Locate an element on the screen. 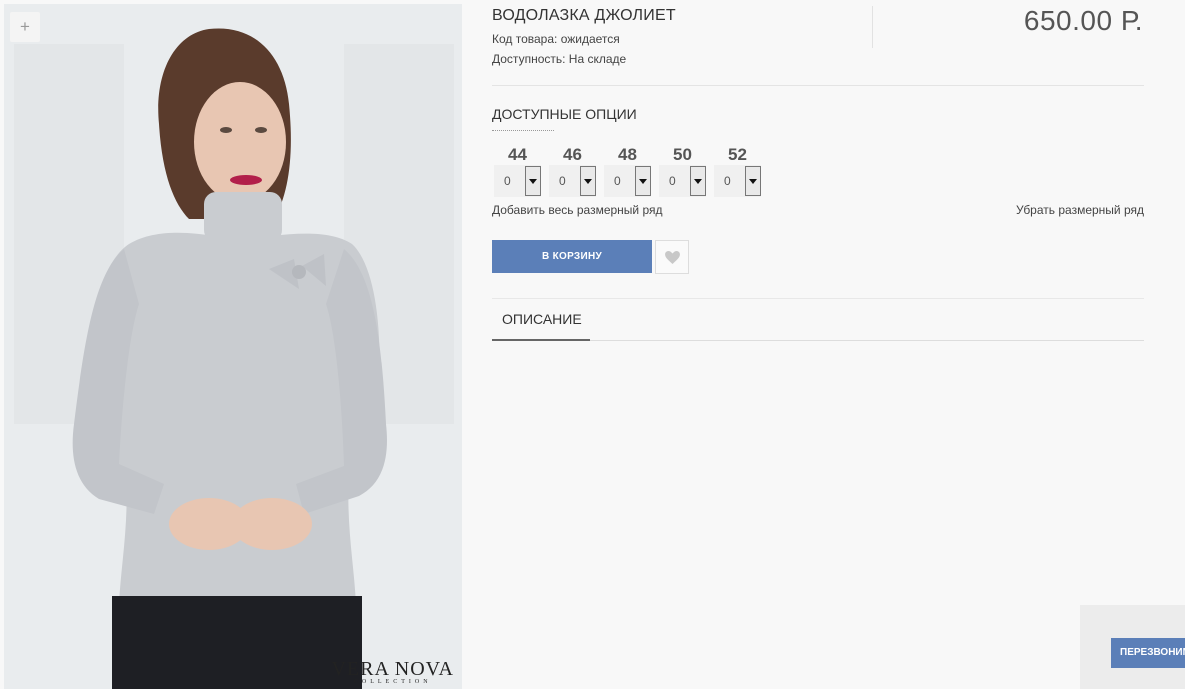  brand-name: VERA NOVA is located at coordinates (392, 669).